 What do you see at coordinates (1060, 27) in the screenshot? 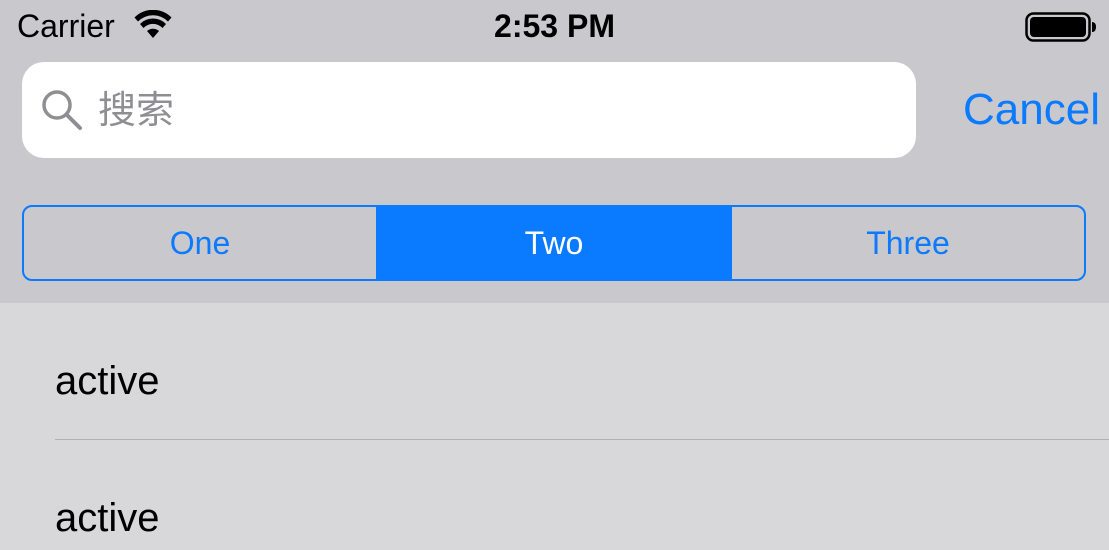
I see `battery-icon` at bounding box center [1060, 27].